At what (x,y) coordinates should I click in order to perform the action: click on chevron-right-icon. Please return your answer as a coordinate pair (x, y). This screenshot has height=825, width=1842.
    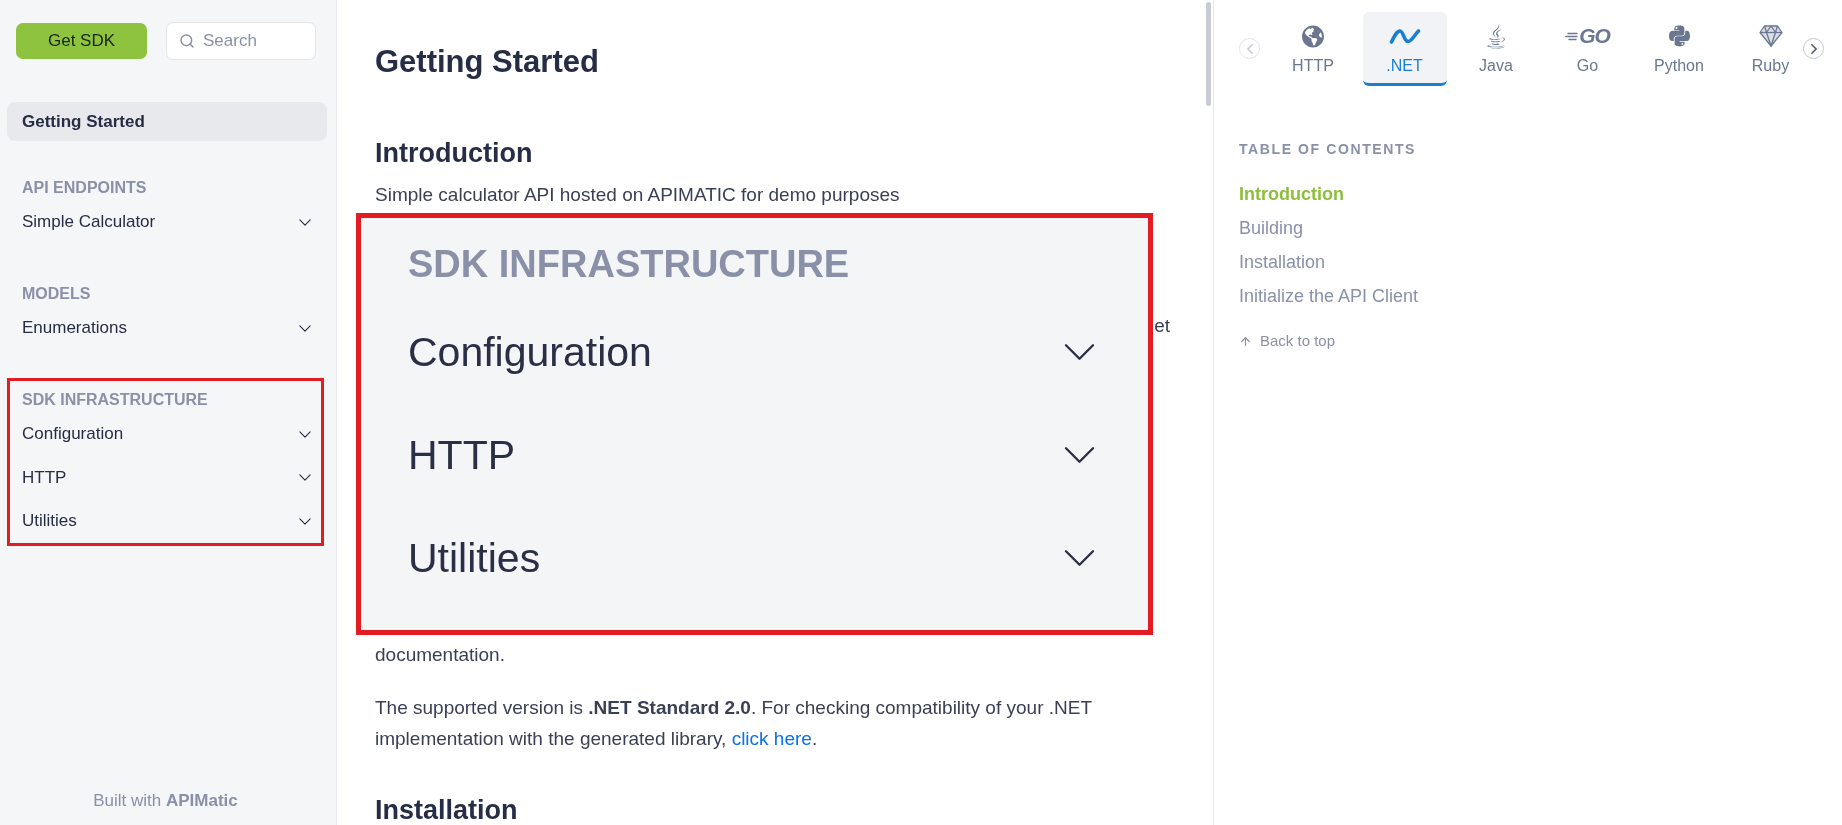
    Looking at the image, I should click on (1813, 48).